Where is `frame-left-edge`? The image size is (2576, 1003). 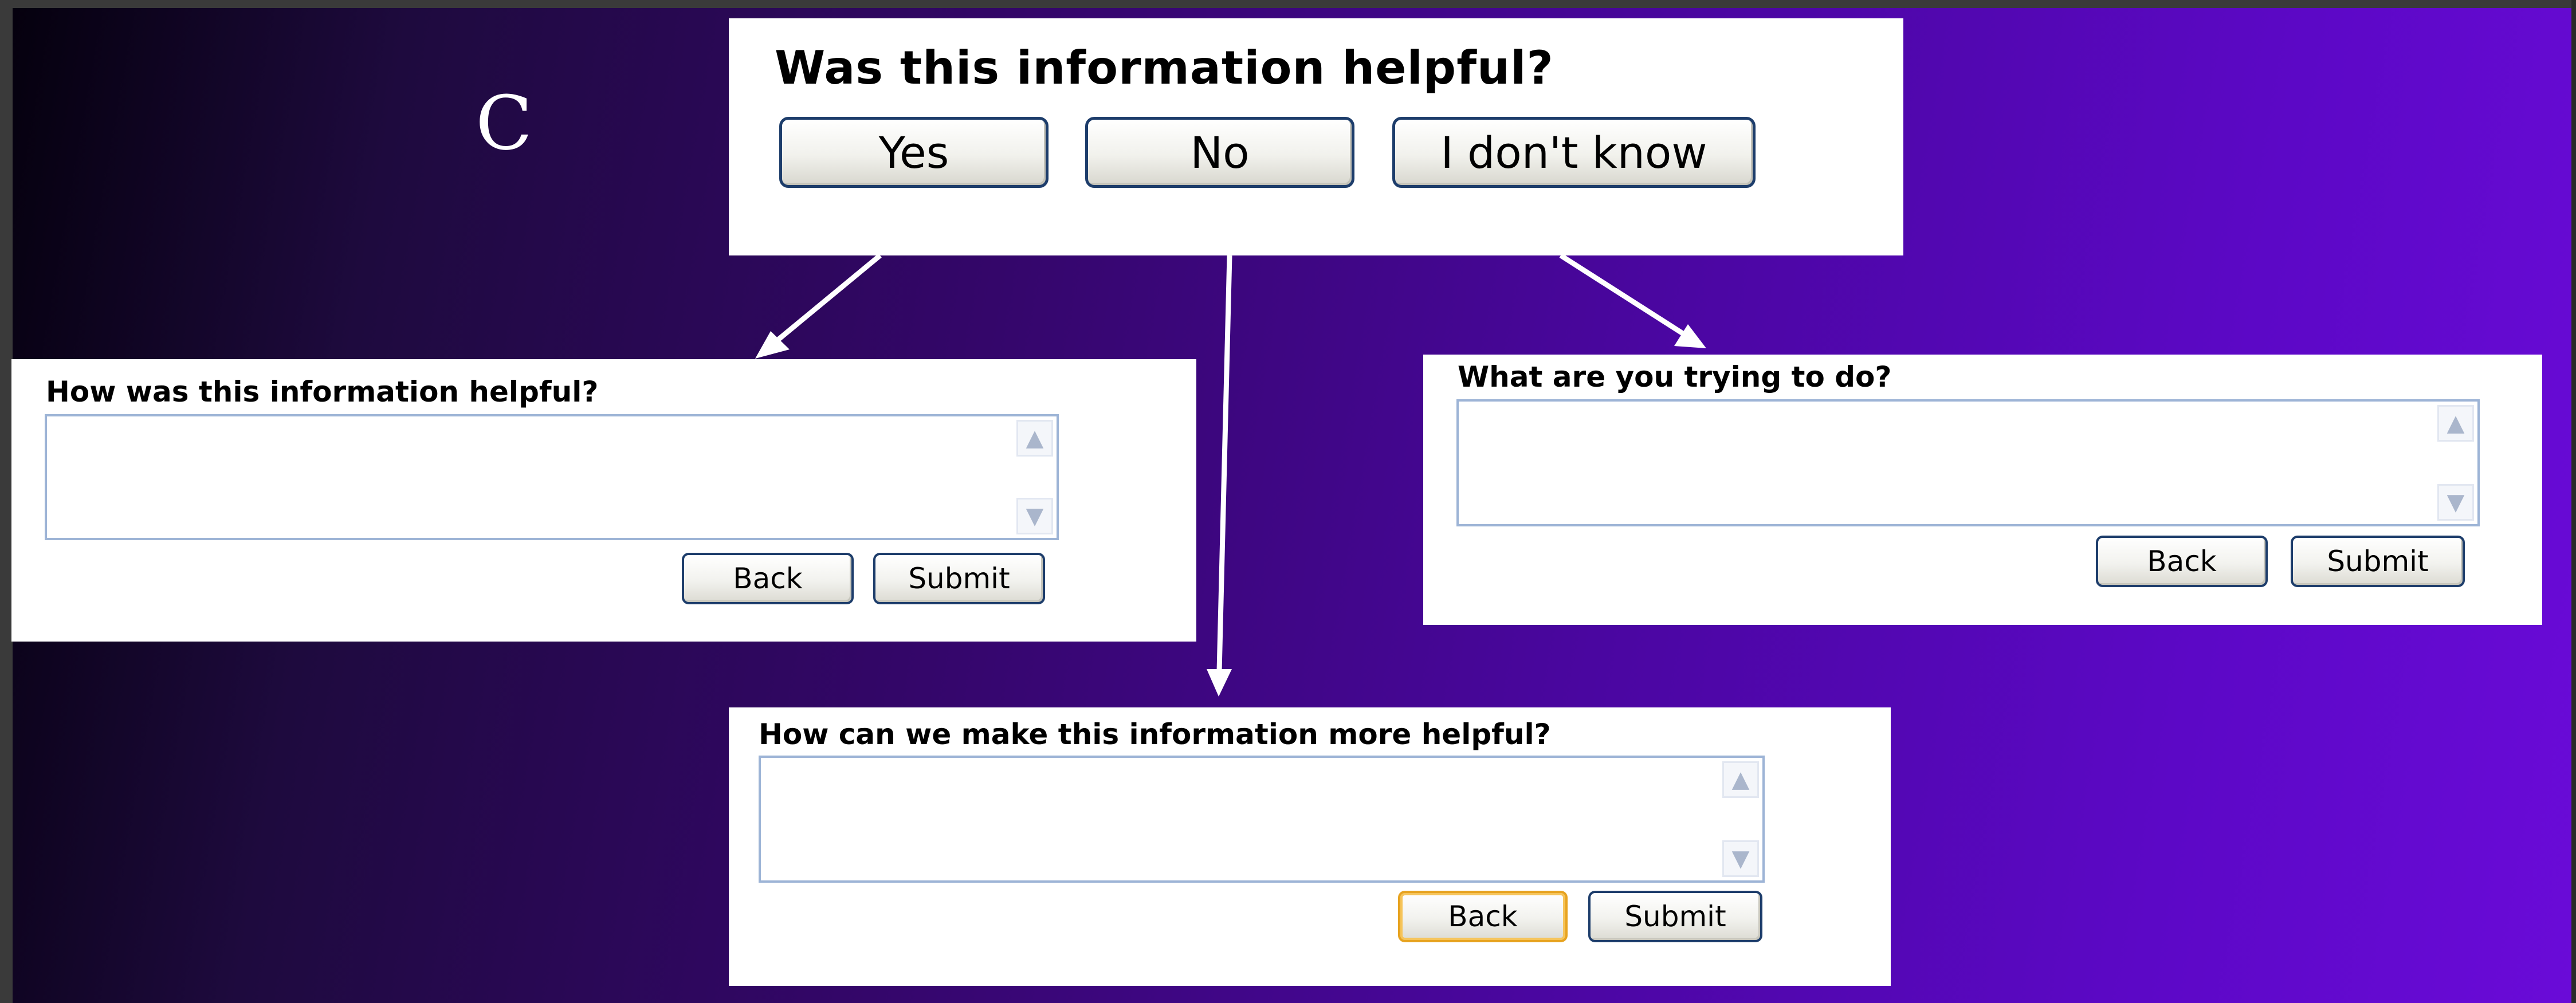
frame-left-edge is located at coordinates (7, 501).